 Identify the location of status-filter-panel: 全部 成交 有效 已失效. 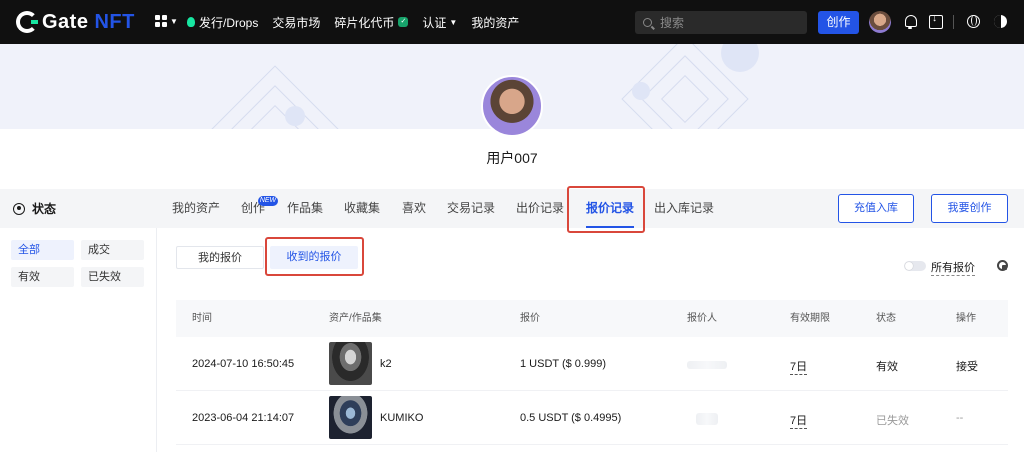
(78, 340).